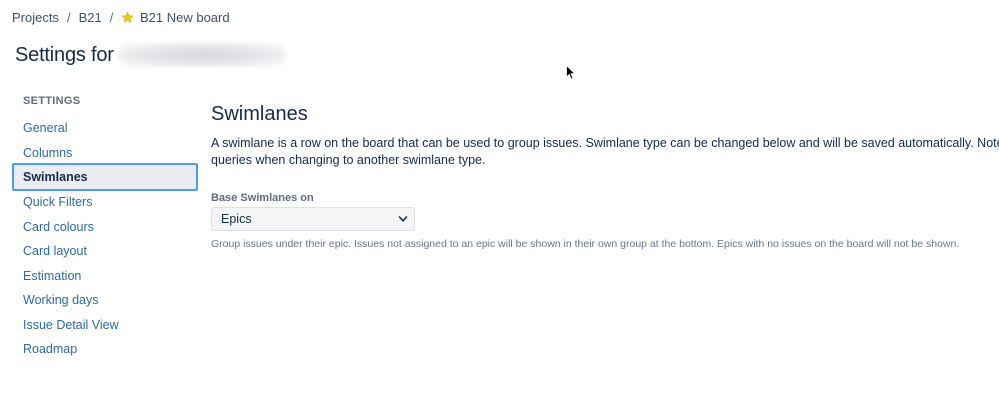 The image size is (999, 395). I want to click on sidebar-item-swimlanes: Swimlanes, so click(105, 177).